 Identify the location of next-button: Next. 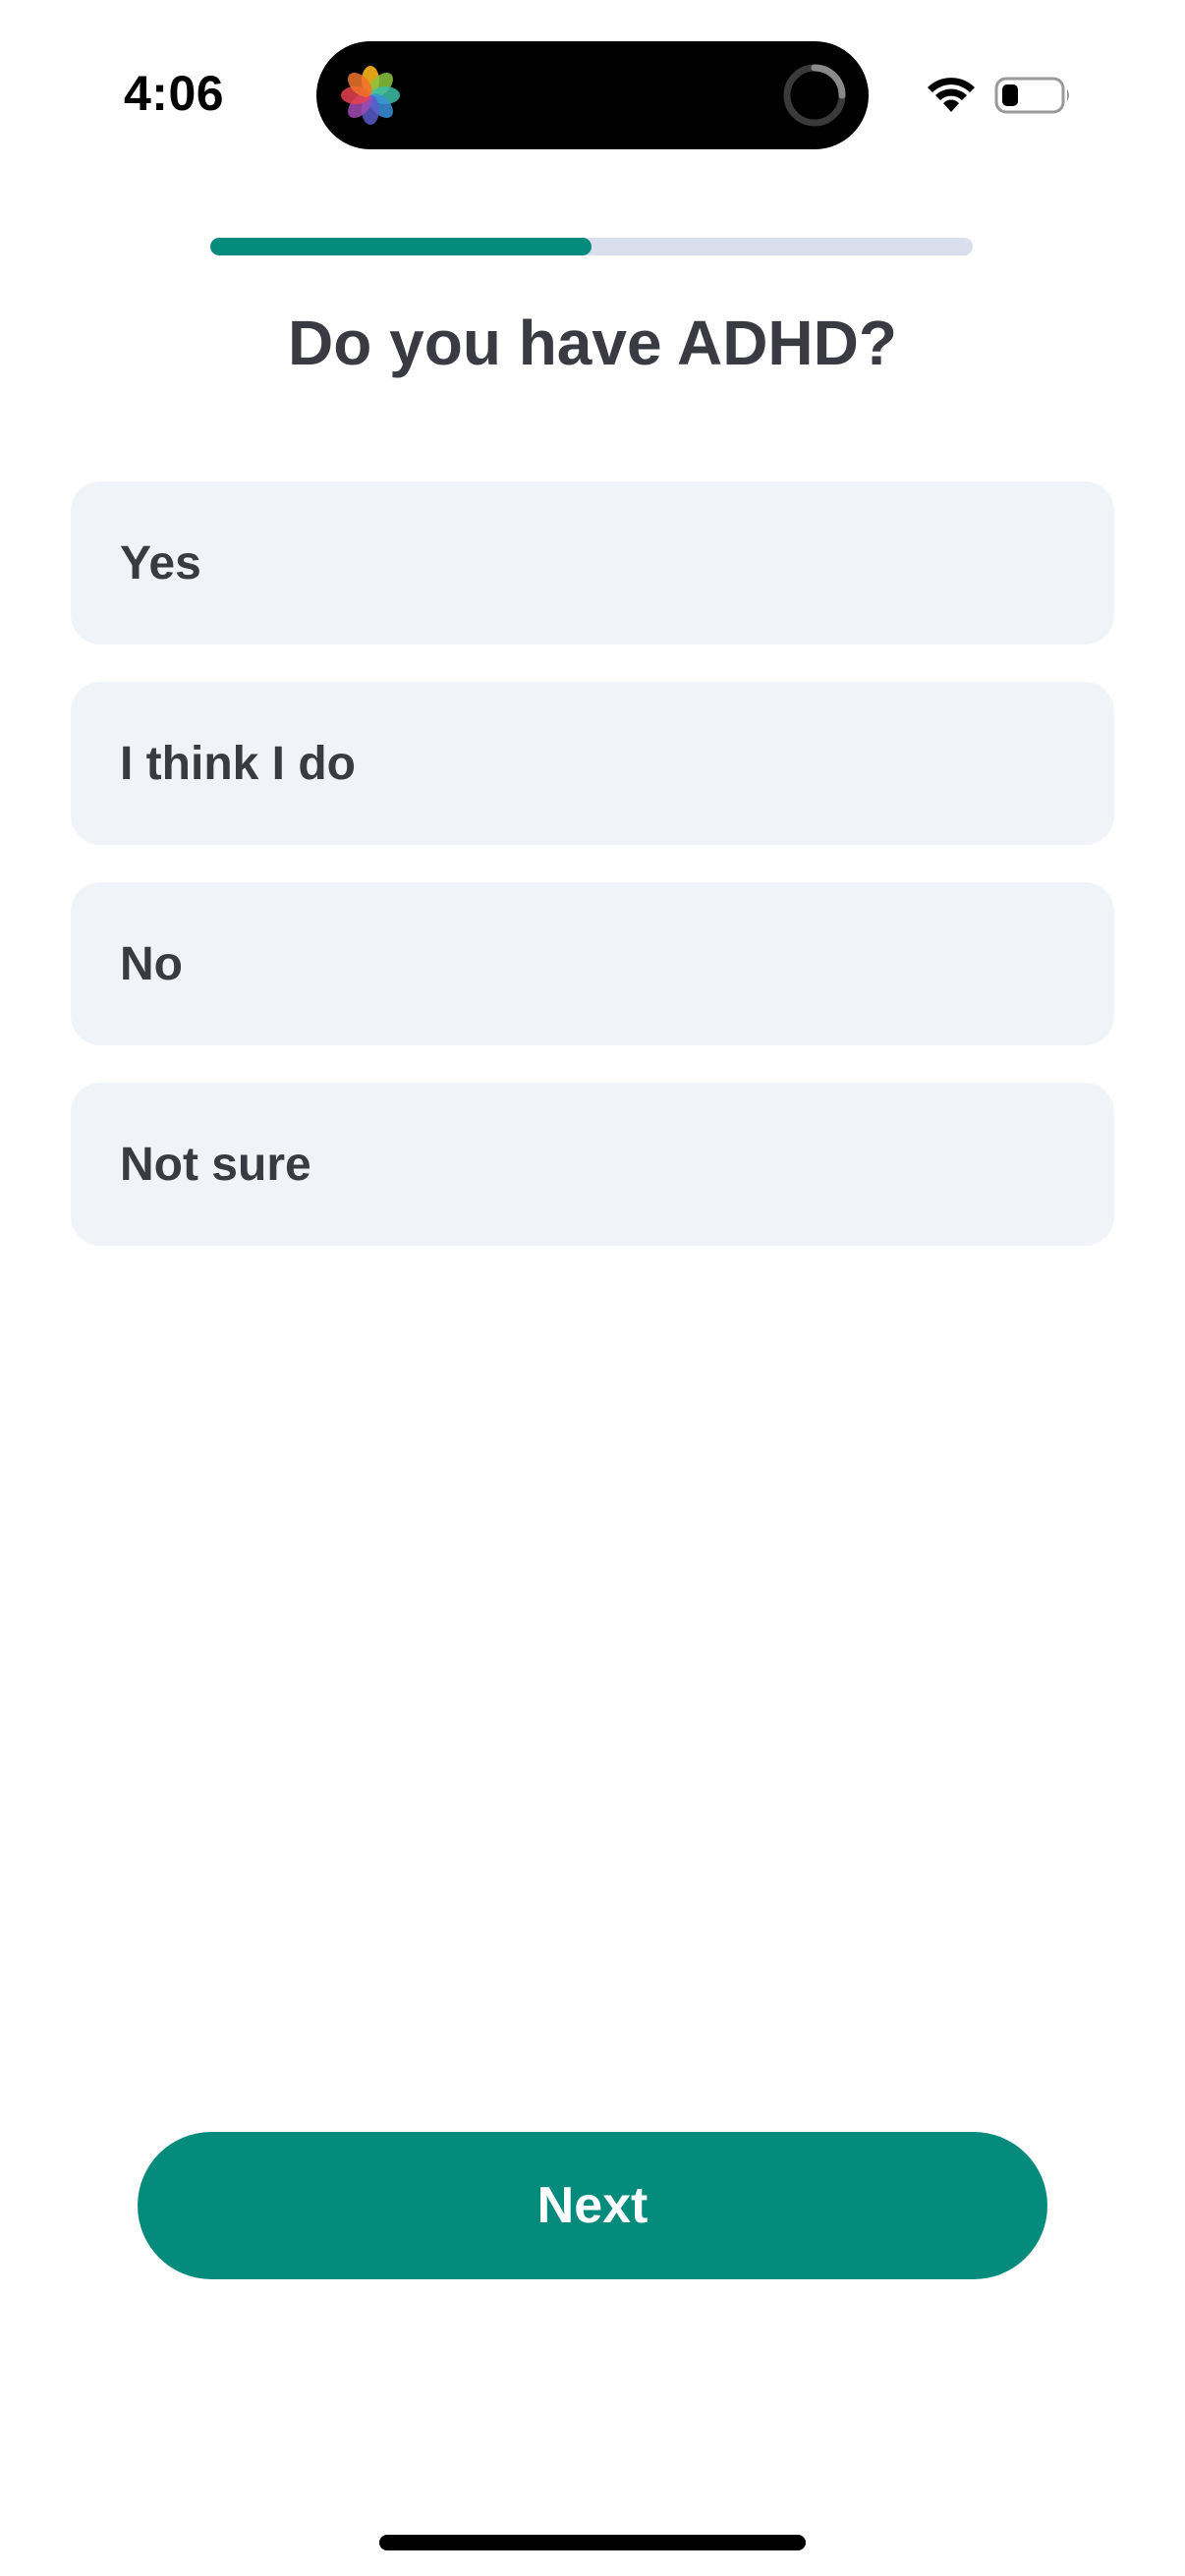
(592, 2205).